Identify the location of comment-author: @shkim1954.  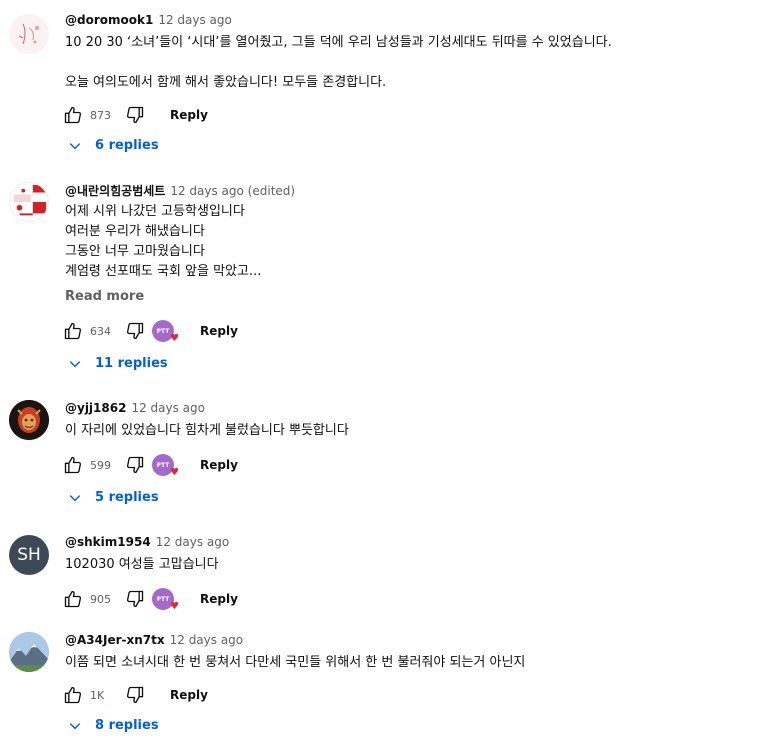
(108, 542).